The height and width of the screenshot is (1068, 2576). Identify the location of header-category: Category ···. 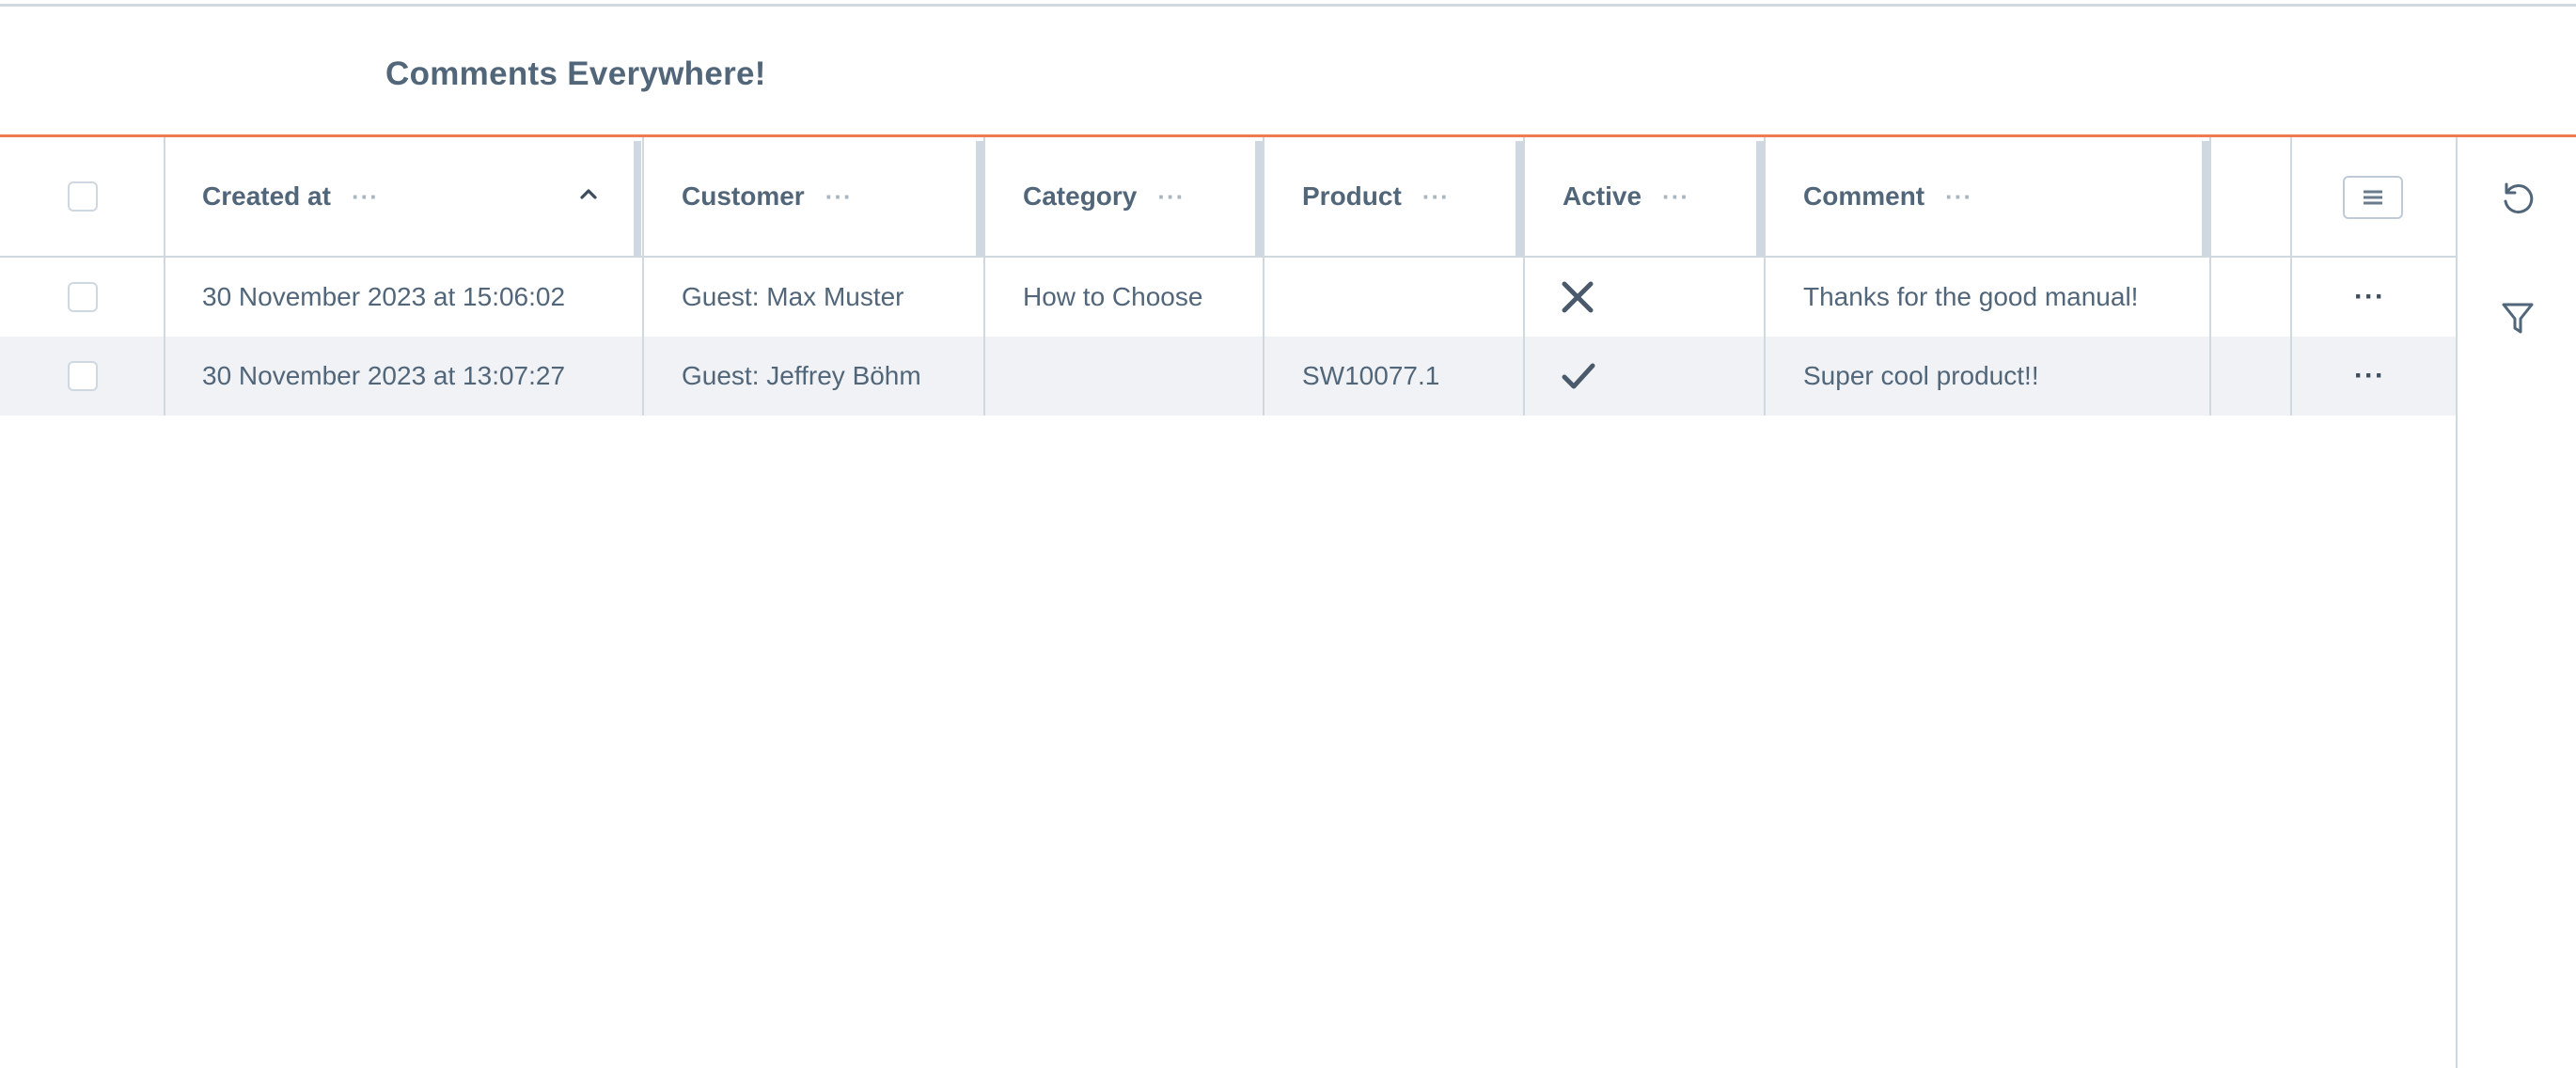
(1104, 196).